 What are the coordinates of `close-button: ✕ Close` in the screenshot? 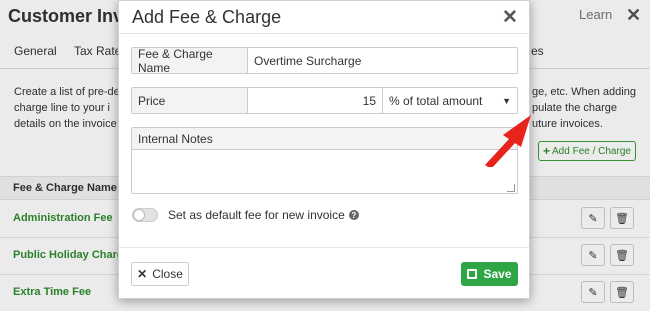 It's located at (160, 274).